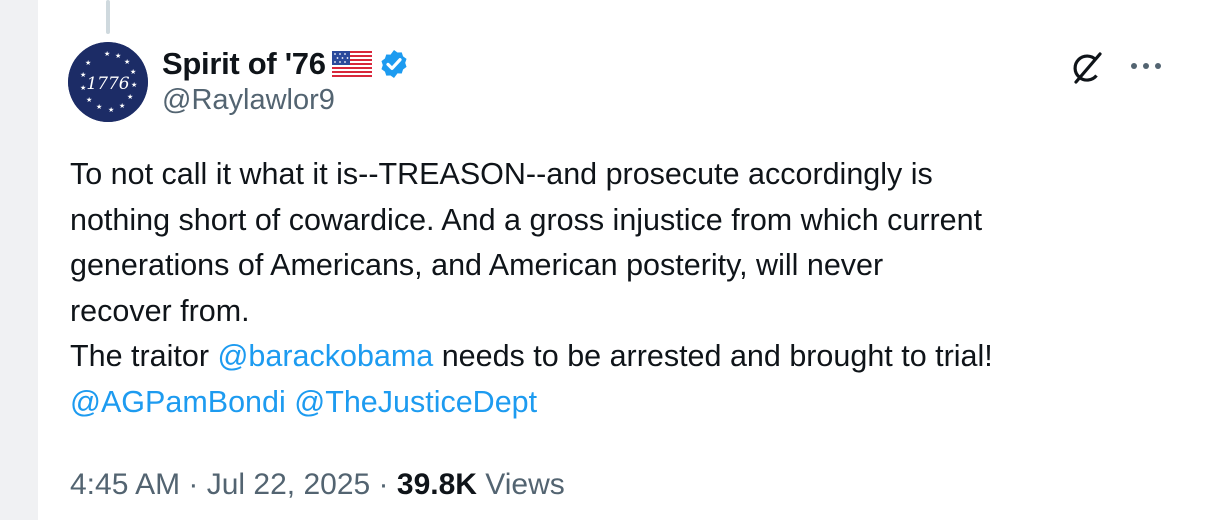  What do you see at coordinates (178, 402) in the screenshot?
I see `mention-link: @AGPamBondi` at bounding box center [178, 402].